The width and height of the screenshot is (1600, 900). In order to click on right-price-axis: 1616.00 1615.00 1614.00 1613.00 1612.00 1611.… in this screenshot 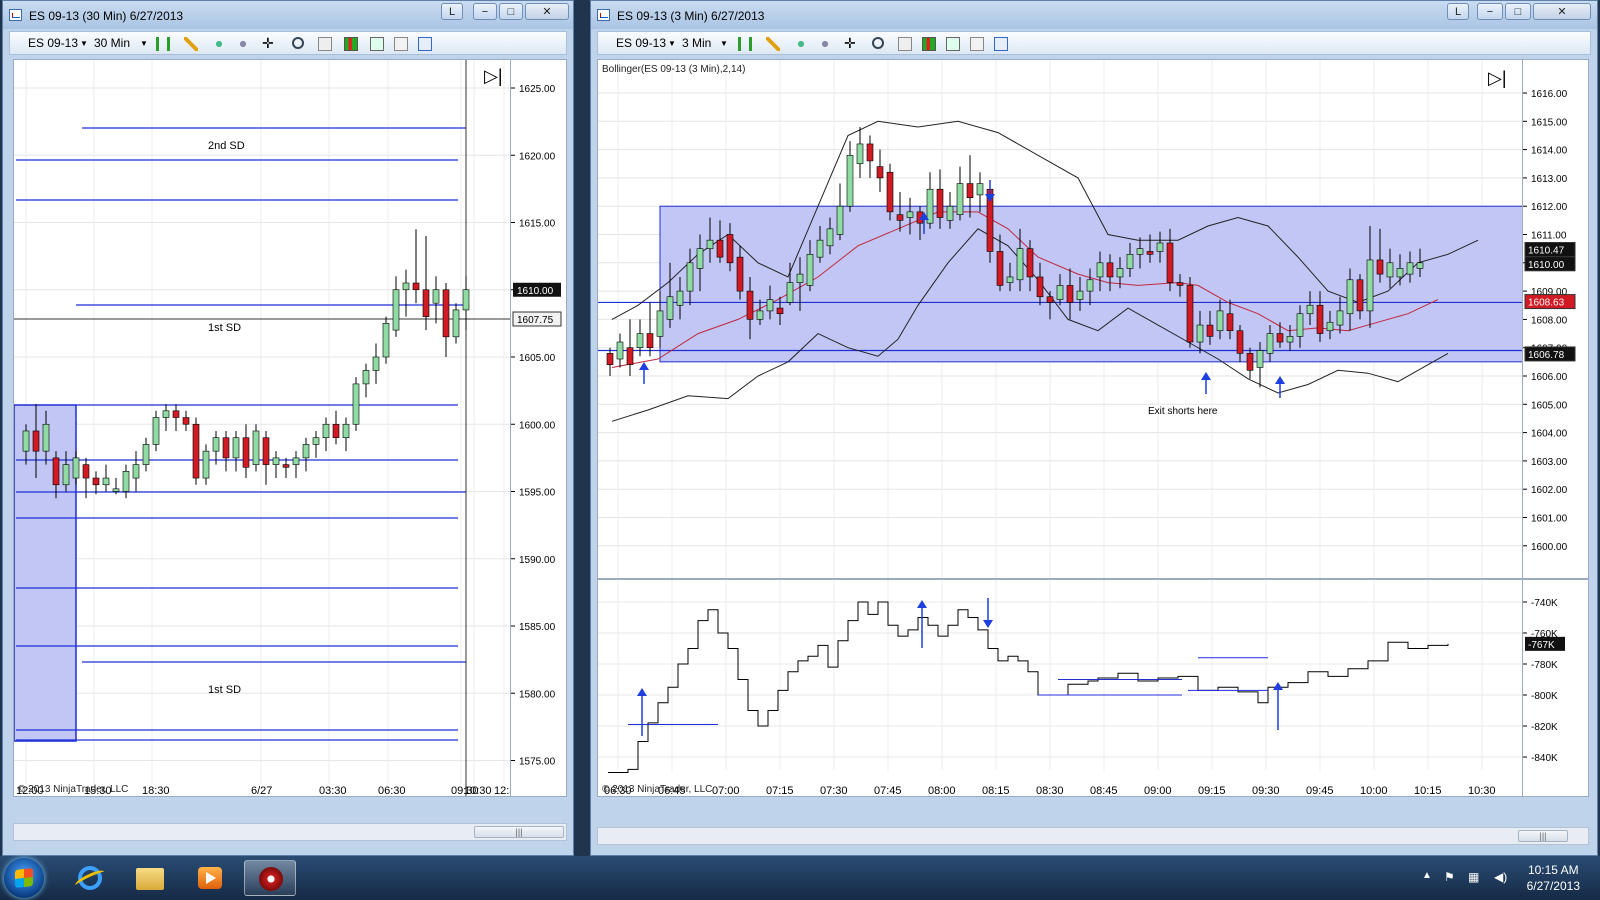, I will do `click(1556, 319)`.